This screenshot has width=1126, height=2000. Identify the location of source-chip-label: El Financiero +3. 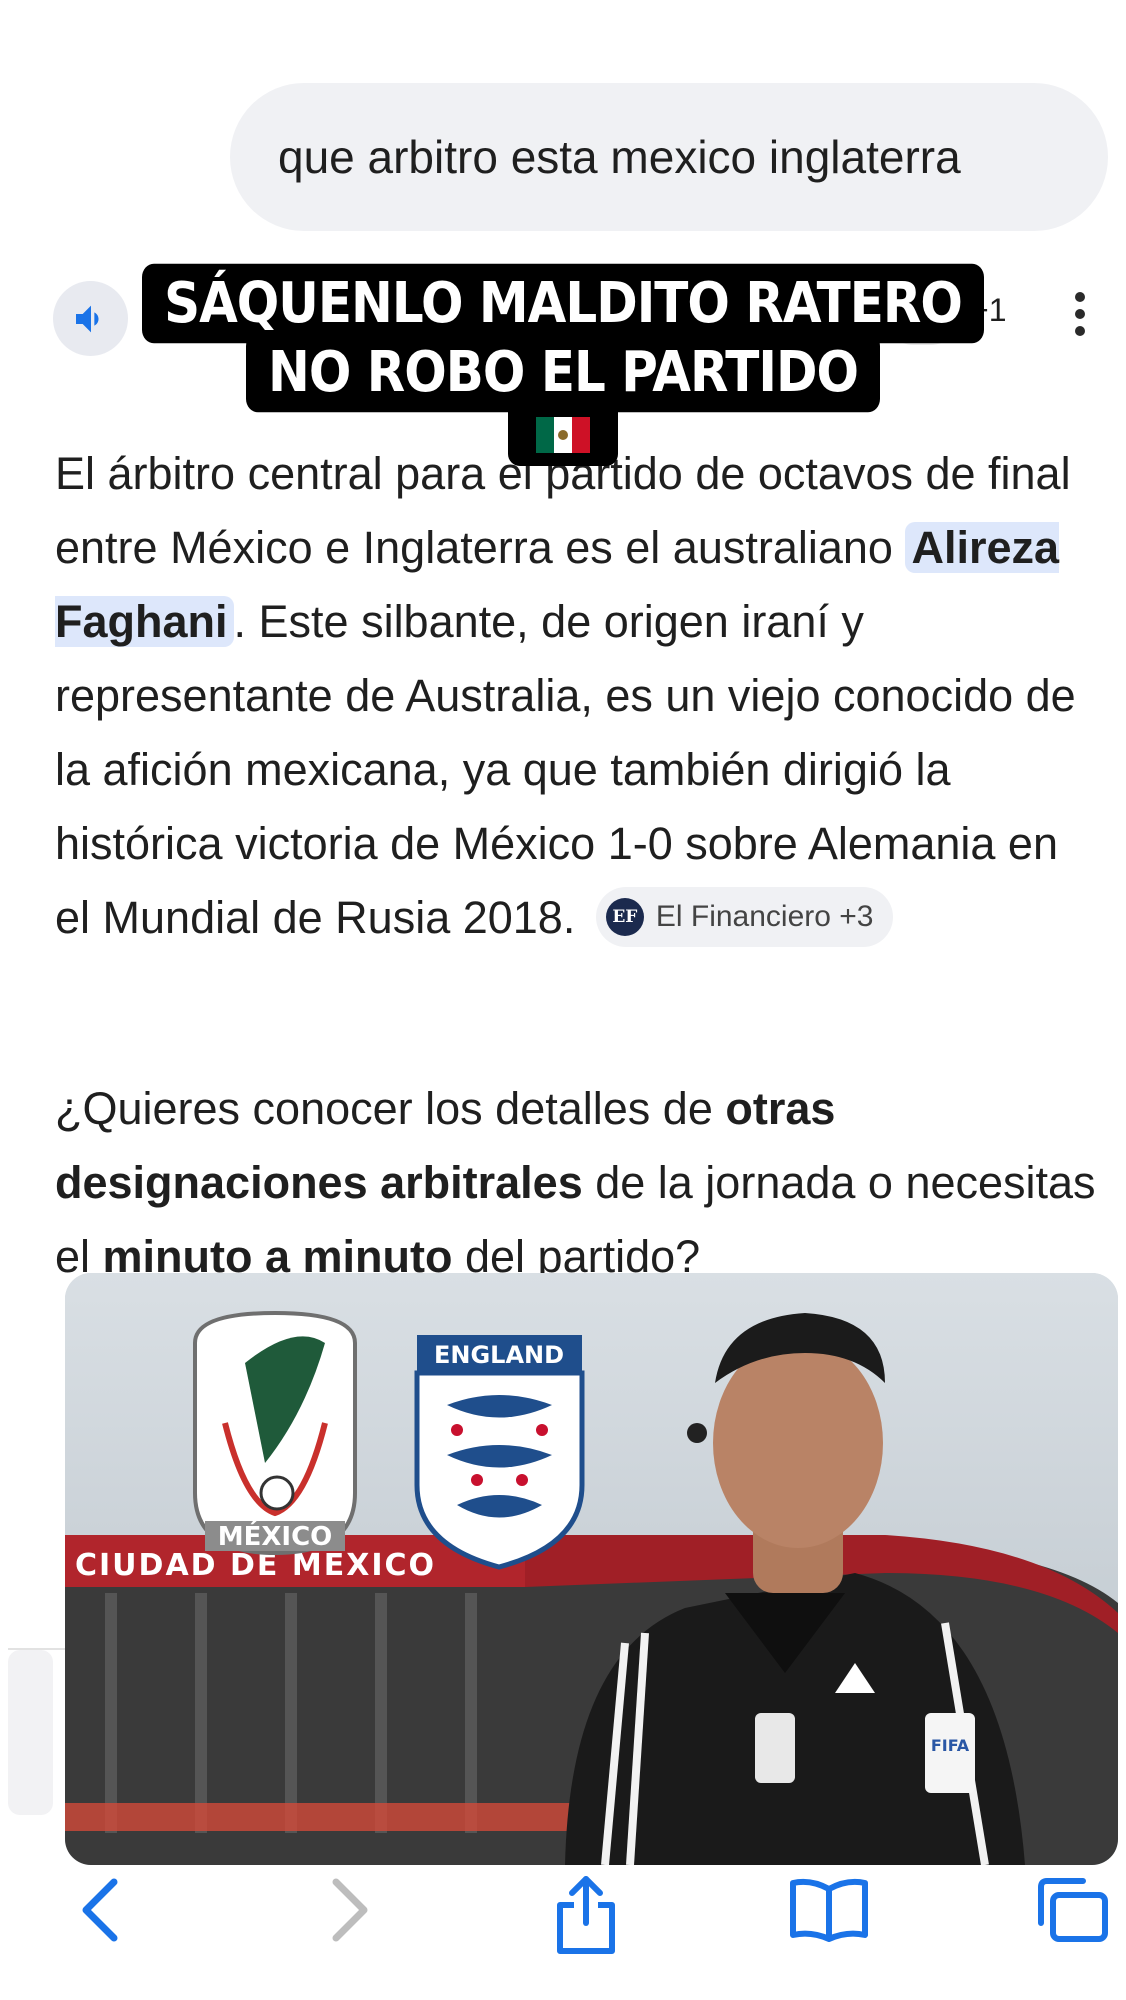
(764, 917).